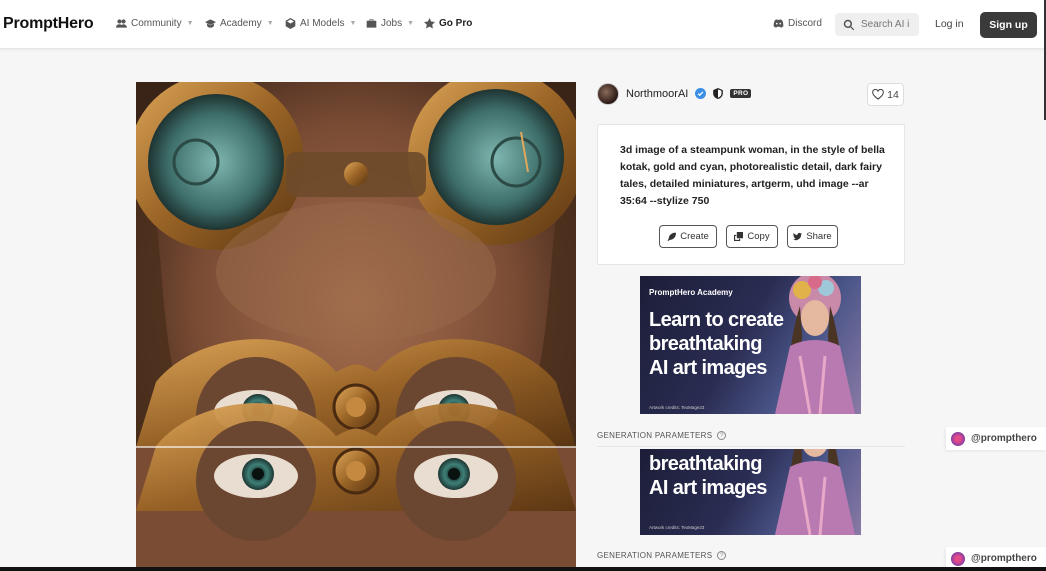 Image resolution: width=1046 pixels, height=571 pixels. Describe the element at coordinates (371, 23) in the screenshot. I see `briefcase-icon` at that location.